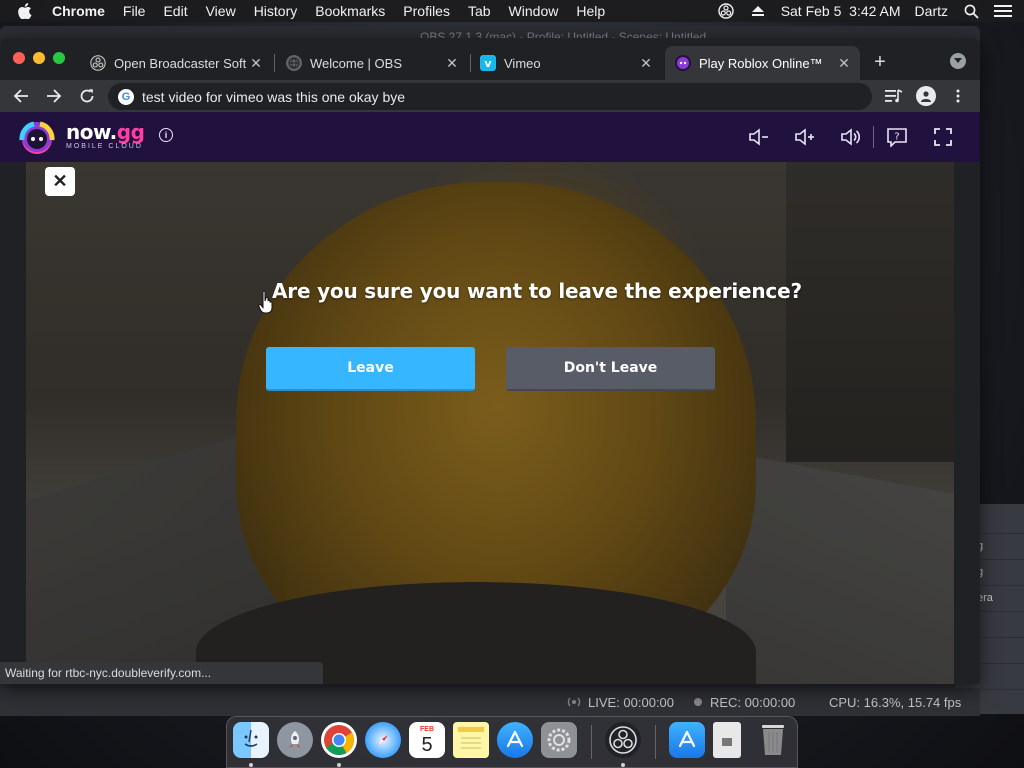  I want to click on broadcast-icon, so click(574, 702).